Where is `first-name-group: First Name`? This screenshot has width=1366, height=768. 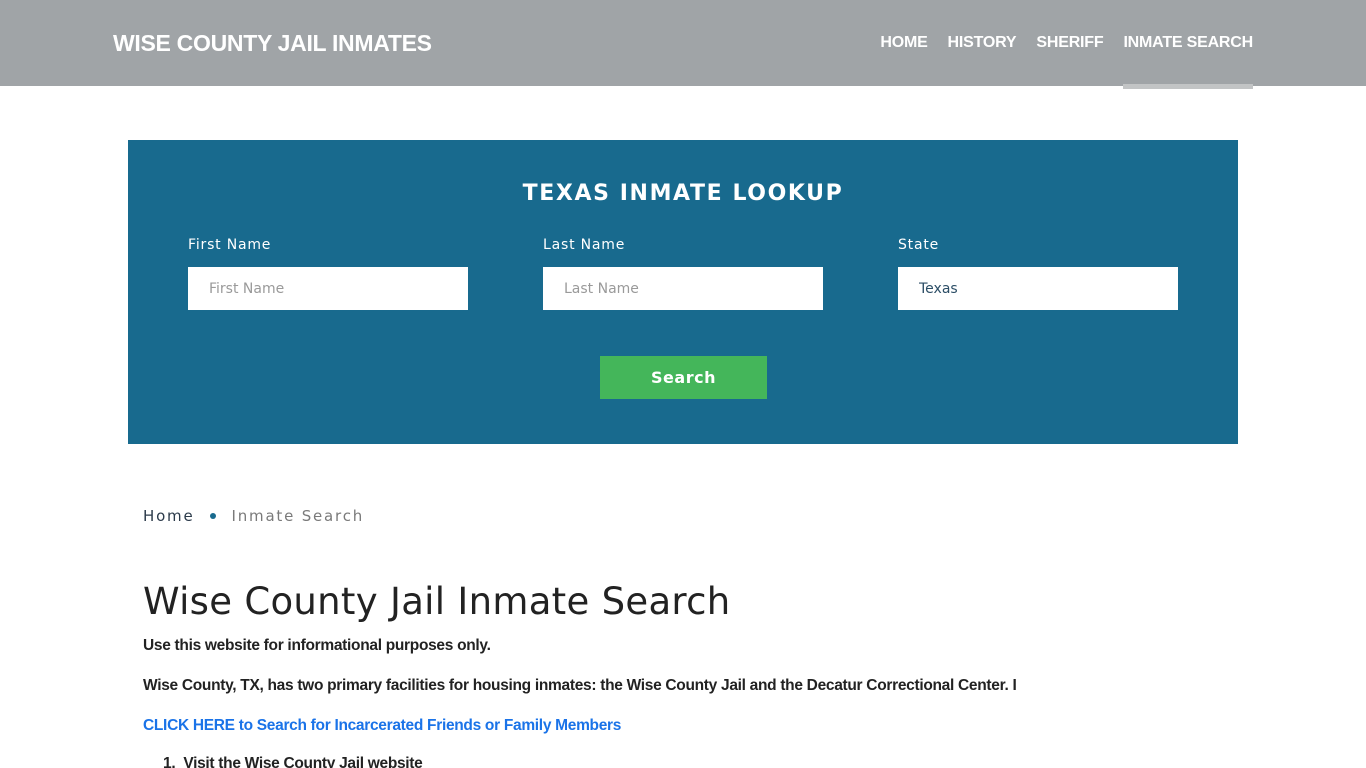 first-name-group: First Name is located at coordinates (328, 273).